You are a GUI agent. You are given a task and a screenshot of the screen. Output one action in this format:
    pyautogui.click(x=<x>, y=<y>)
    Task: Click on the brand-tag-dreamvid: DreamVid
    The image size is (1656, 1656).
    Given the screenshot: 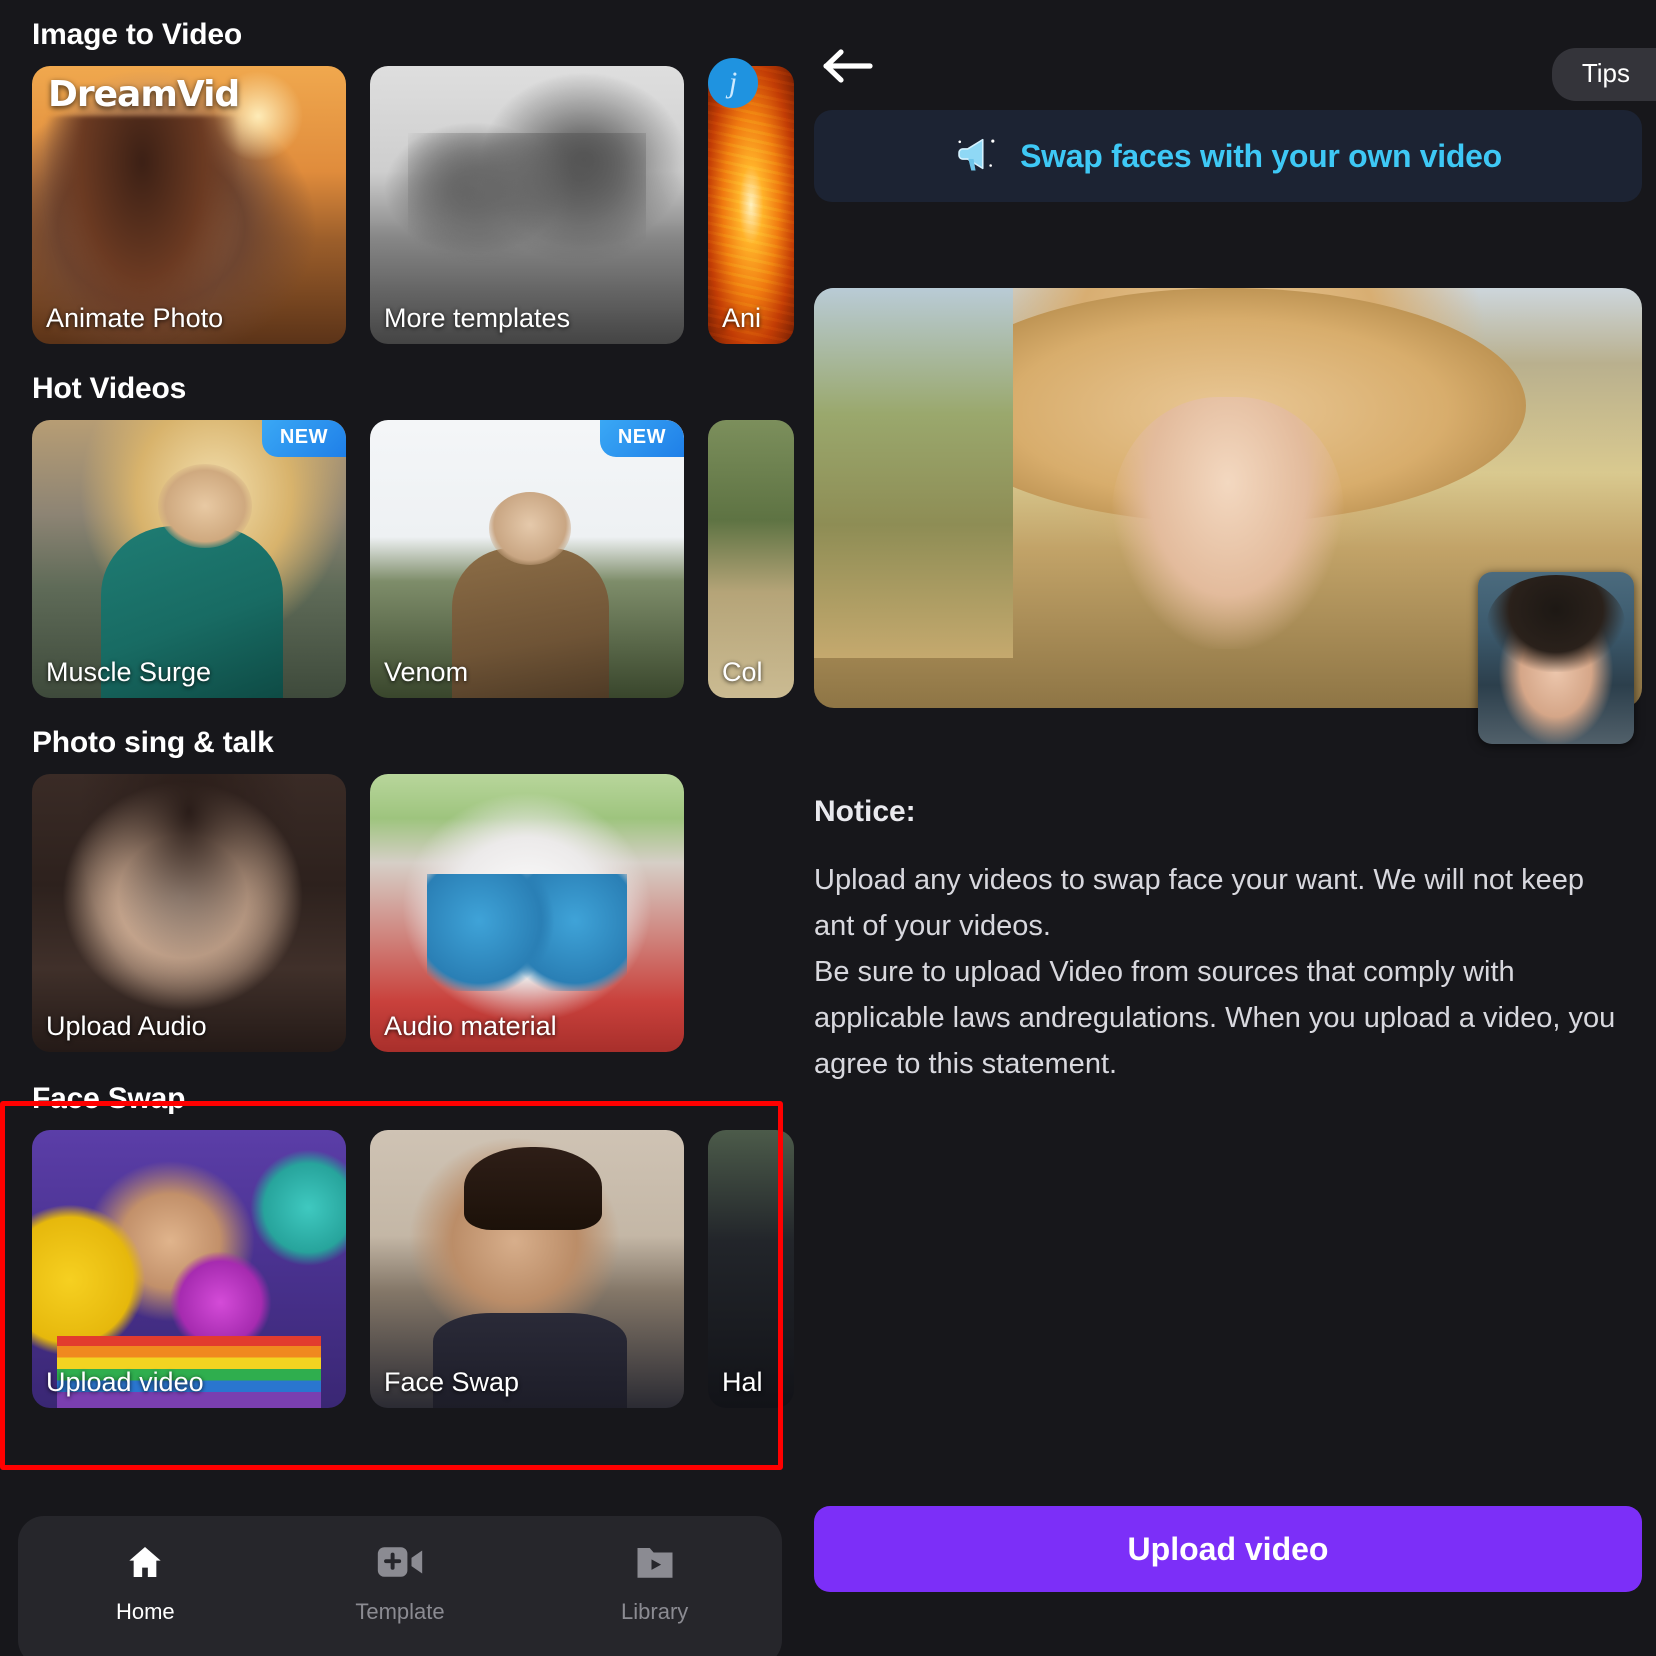 What is the action you would take?
    pyautogui.click(x=144, y=94)
    